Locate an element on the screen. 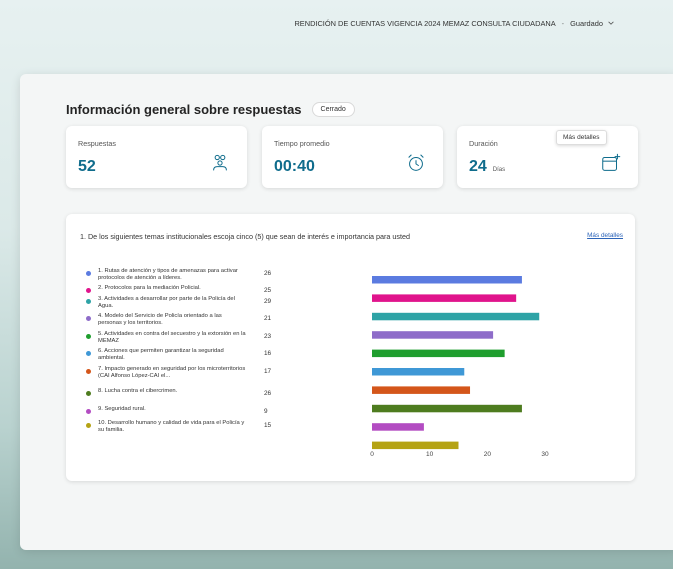 This screenshot has width=673, height=569. duration-card: Duración 24 Días is located at coordinates (547, 157).